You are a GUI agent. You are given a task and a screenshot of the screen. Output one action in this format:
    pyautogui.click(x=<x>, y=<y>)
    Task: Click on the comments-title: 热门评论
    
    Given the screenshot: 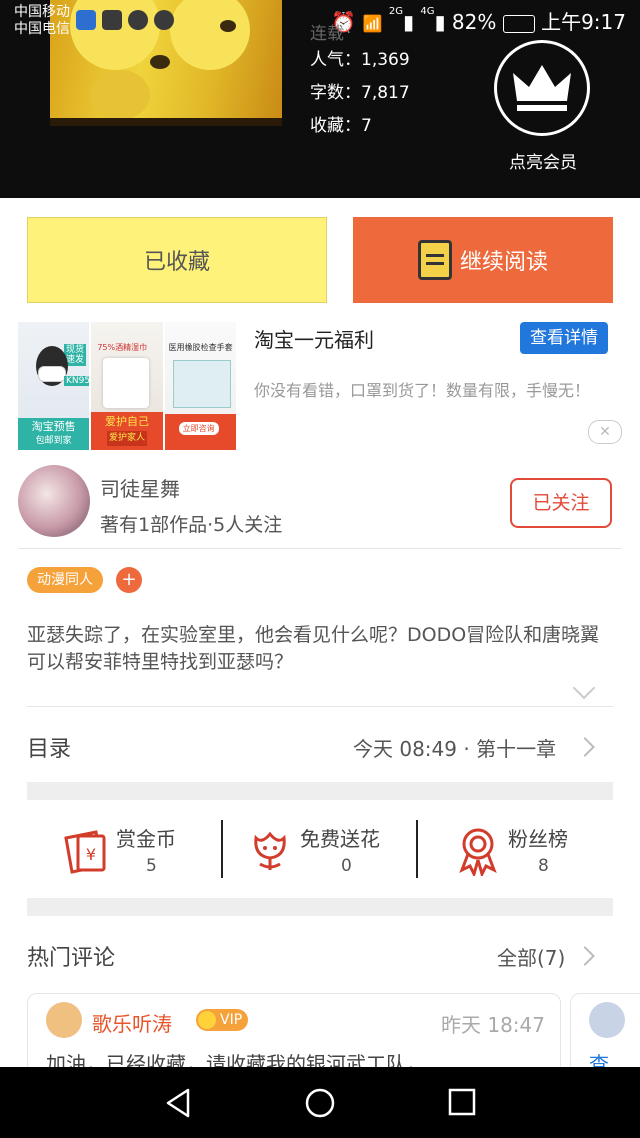 What is the action you would take?
    pyautogui.click(x=71, y=958)
    